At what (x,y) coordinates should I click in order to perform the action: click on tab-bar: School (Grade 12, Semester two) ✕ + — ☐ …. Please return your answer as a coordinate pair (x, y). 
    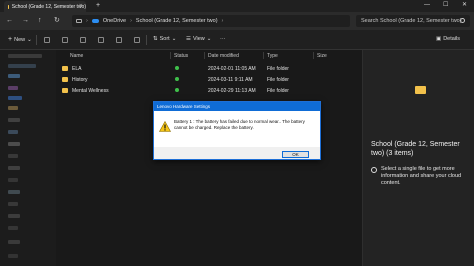
    Looking at the image, I should click on (237, 6).